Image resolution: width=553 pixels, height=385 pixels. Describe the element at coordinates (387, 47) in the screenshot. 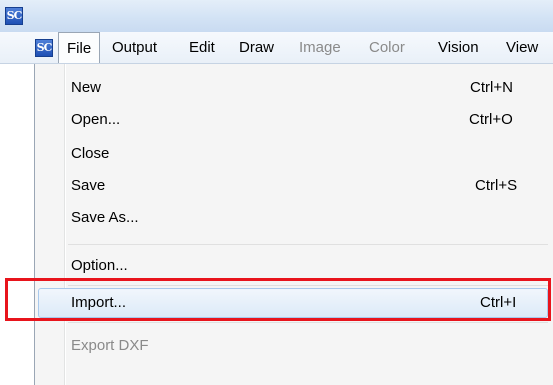

I see `menu-color: Color` at that location.